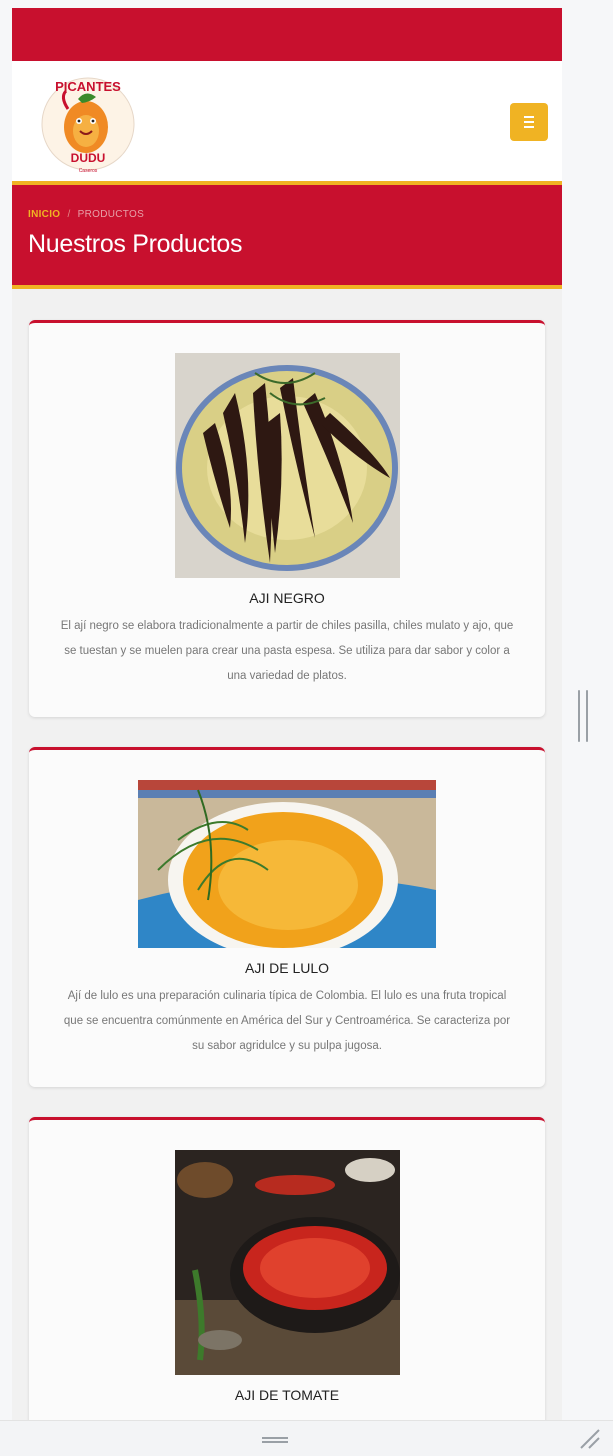 The width and height of the screenshot is (613, 1456). What do you see at coordinates (287, 214) in the screenshot?
I see `breadcrumb: INICIO / PRODUCTOS` at bounding box center [287, 214].